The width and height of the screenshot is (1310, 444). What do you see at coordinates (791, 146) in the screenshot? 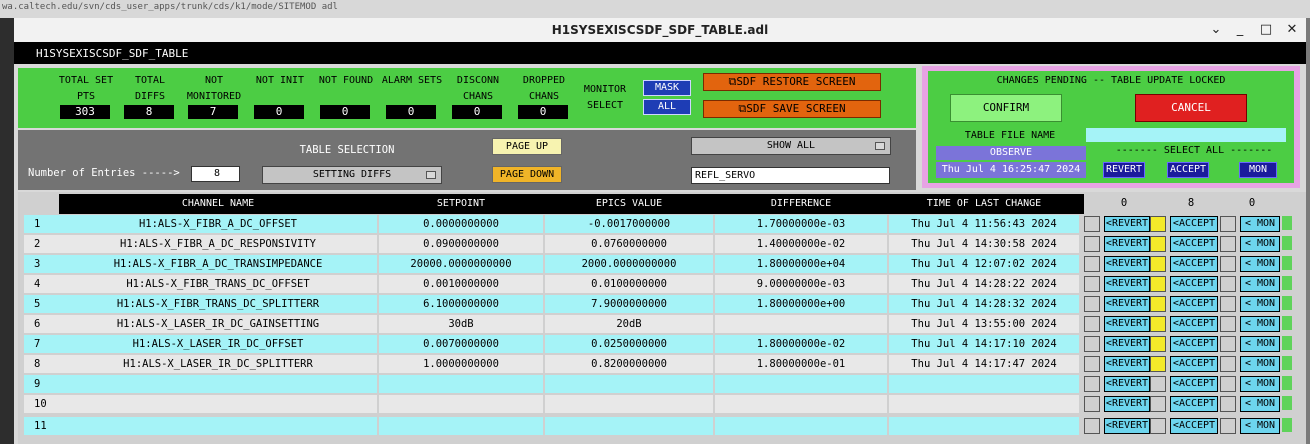
I see `show-filter-dropdown: SHOW ALL` at bounding box center [791, 146].